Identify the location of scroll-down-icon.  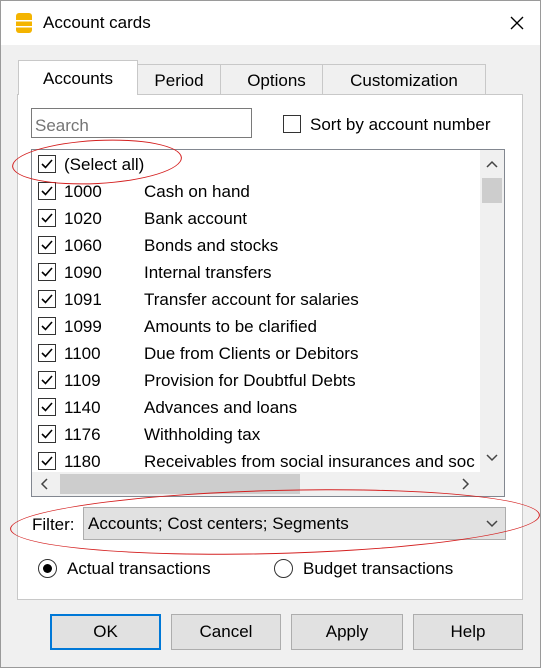
(492, 458).